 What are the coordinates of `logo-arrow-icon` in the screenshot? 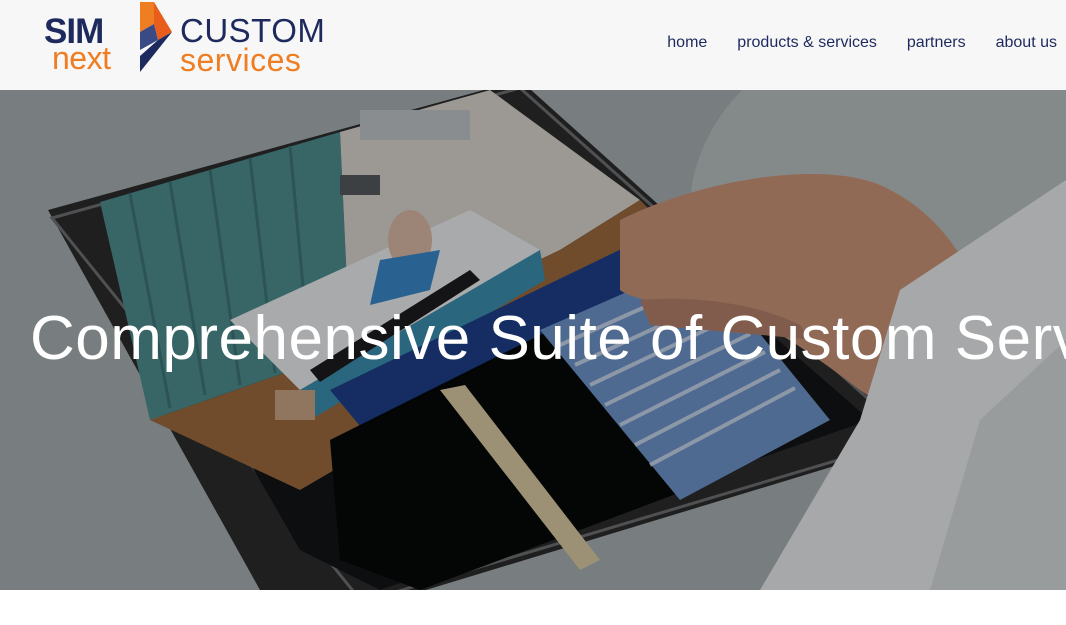 It's located at (156, 37).